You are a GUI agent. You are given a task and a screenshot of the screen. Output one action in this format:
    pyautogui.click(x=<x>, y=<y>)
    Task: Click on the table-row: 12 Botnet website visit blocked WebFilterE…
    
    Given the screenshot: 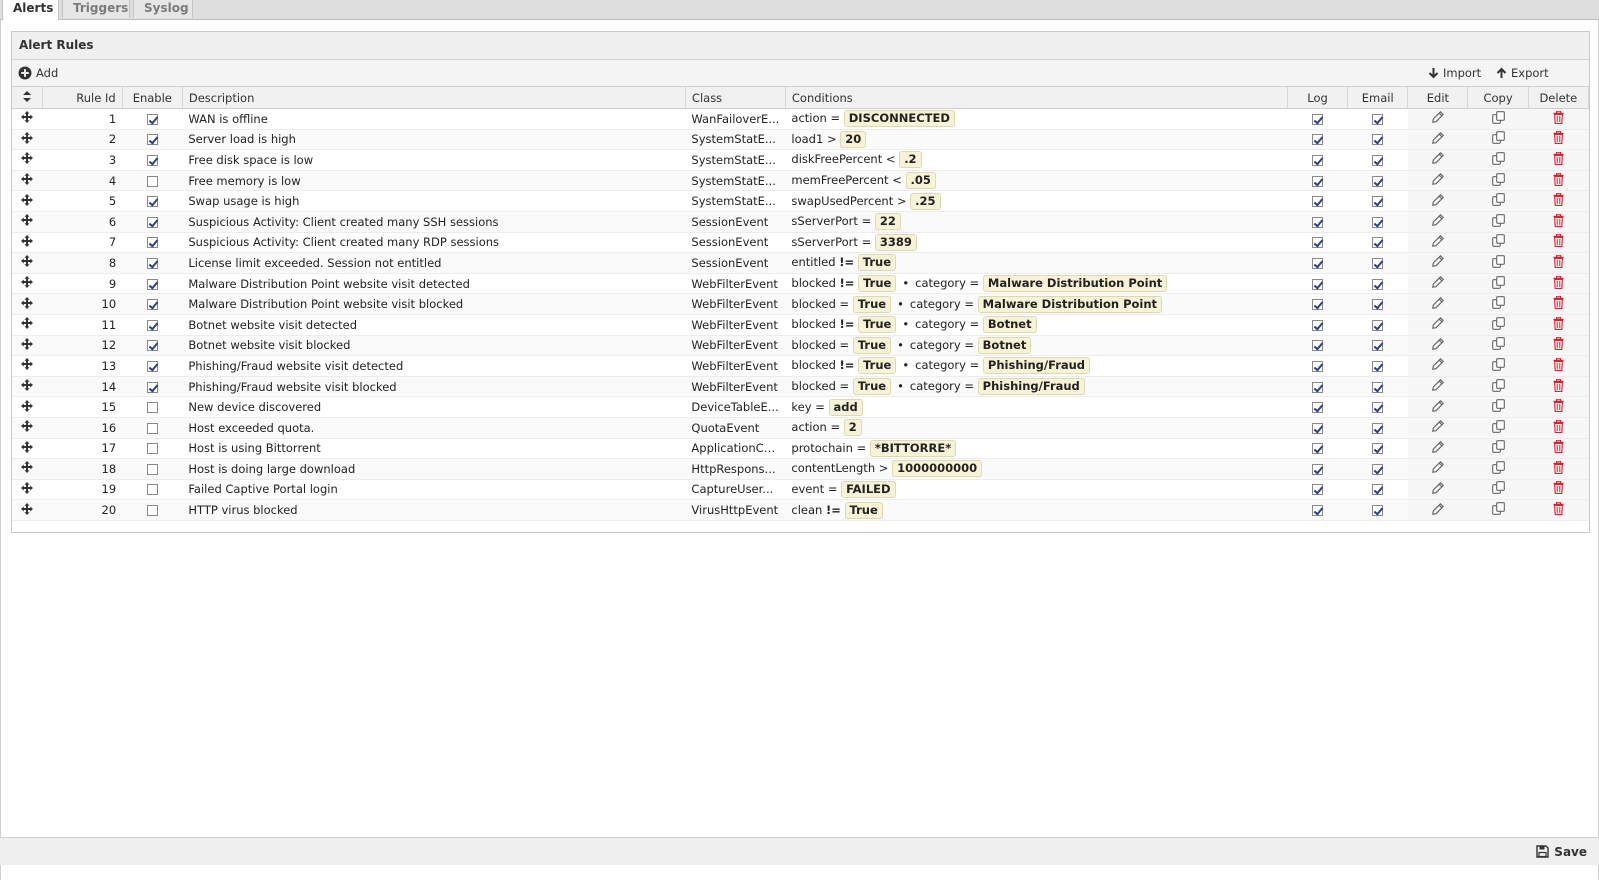 What is the action you would take?
    pyautogui.click(x=800, y=346)
    